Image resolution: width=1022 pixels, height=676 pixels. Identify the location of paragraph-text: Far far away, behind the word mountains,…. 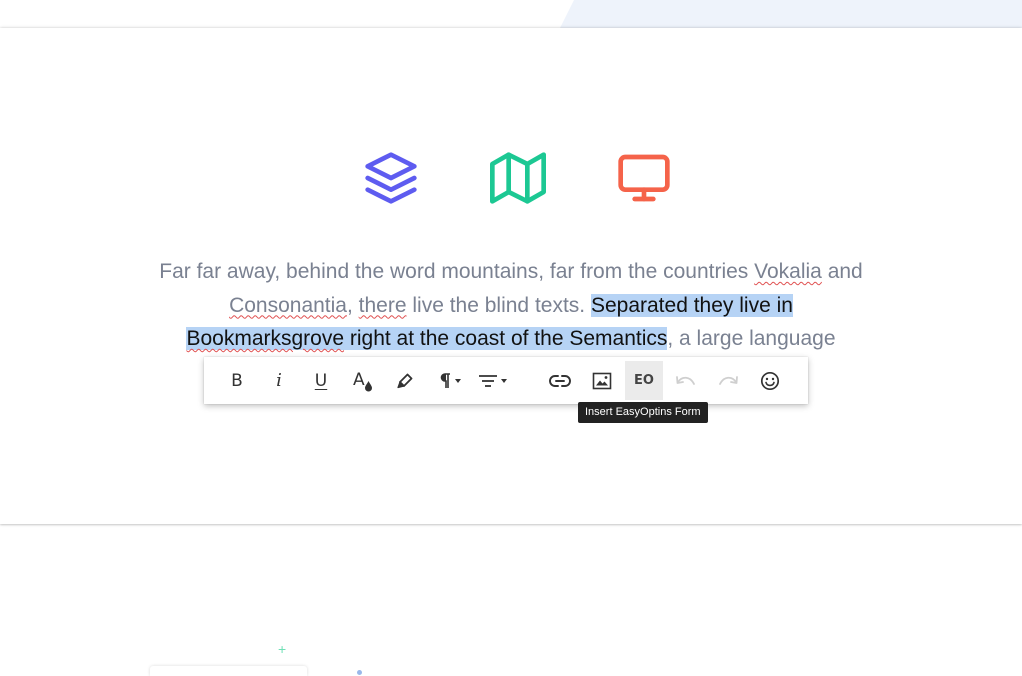
(457, 271).